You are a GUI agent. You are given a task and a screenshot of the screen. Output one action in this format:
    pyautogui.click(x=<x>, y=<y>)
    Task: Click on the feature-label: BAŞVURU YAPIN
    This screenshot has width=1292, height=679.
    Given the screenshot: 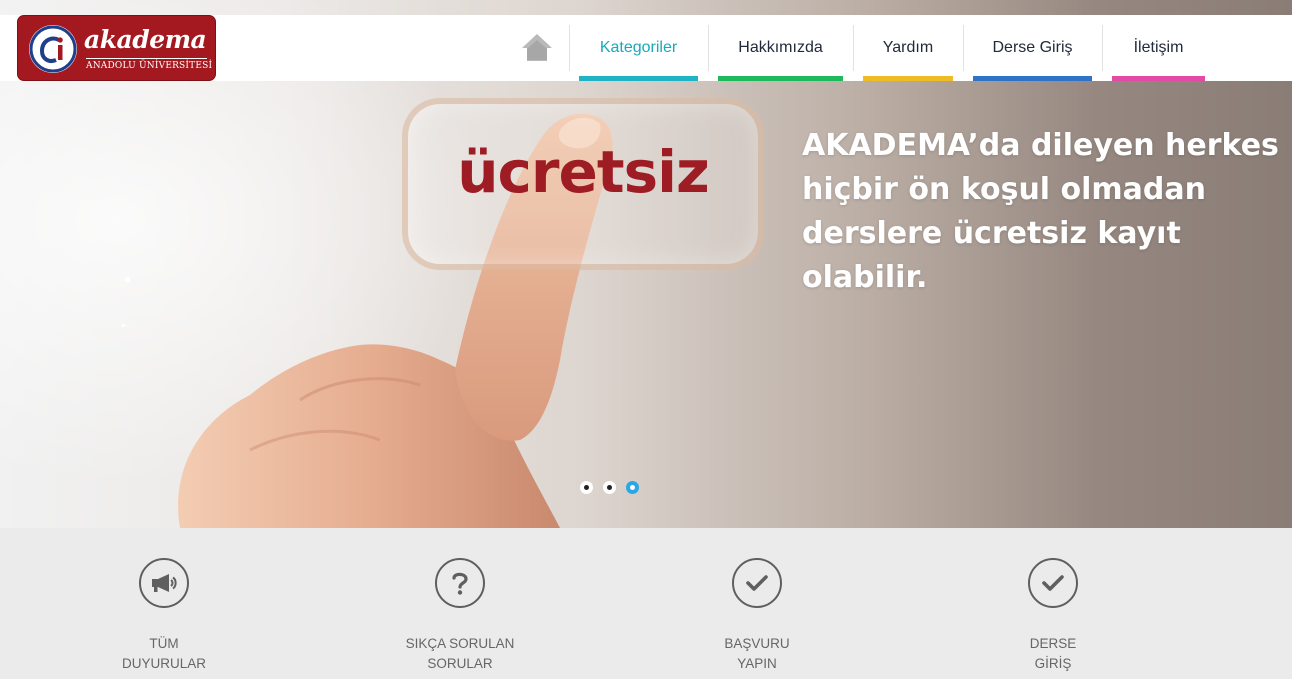 What is the action you would take?
    pyautogui.click(x=757, y=654)
    